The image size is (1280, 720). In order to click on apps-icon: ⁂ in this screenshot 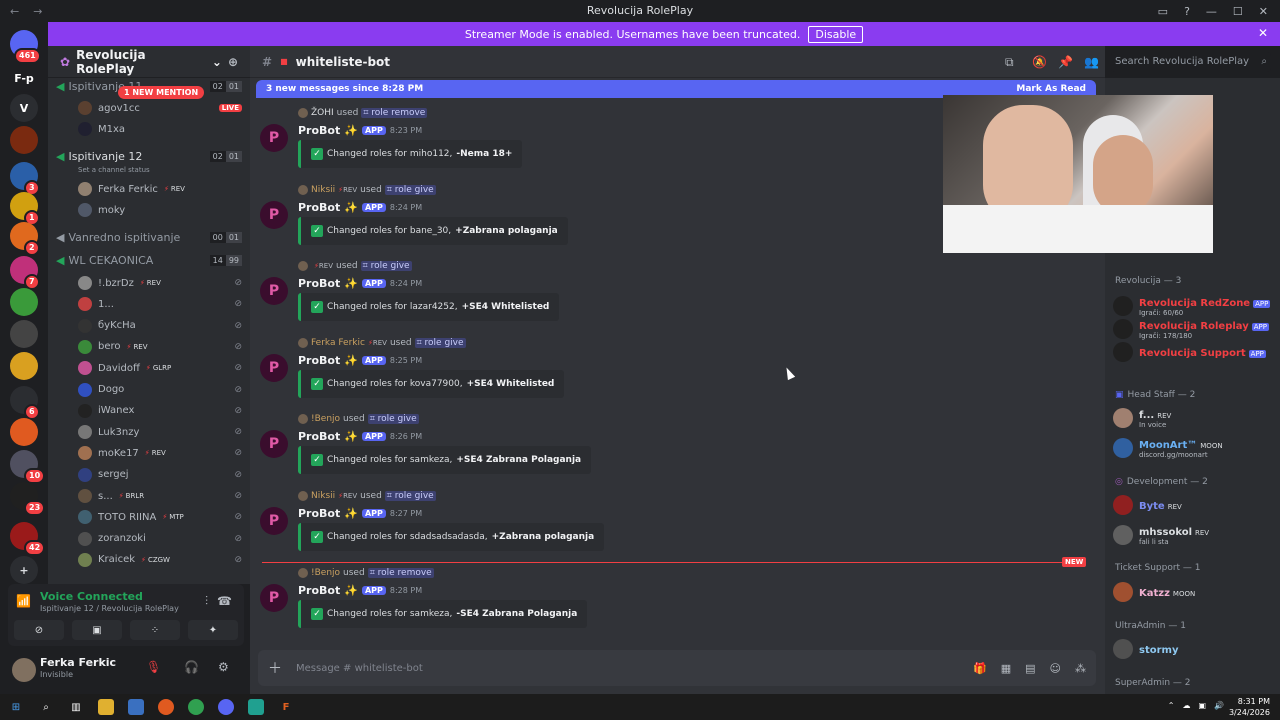, I will do `click(1080, 668)`.